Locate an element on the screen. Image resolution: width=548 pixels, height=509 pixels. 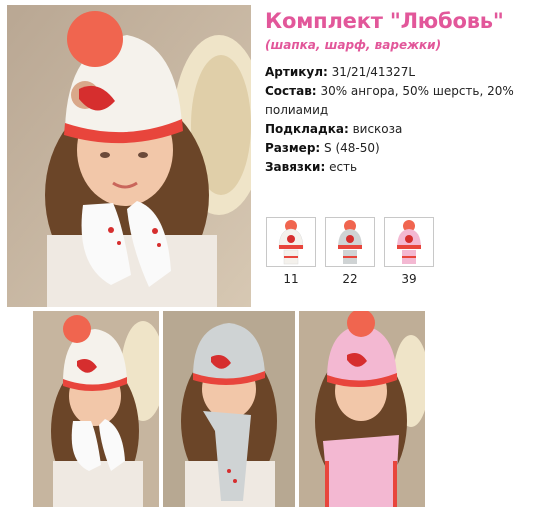
thumbnail-photo-gray is located at coordinates (229, 409).